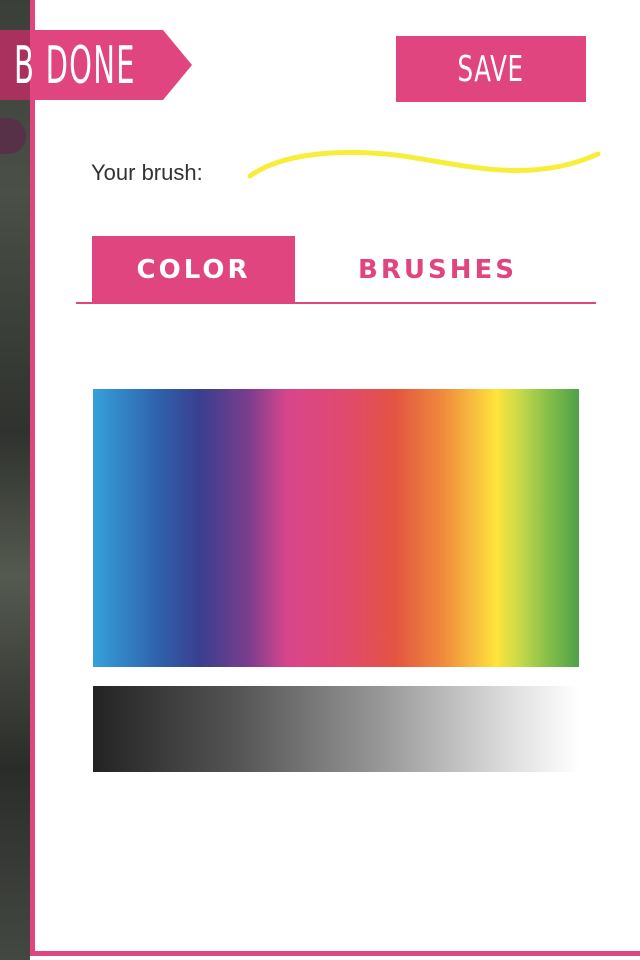 This screenshot has width=640, height=960. Describe the element at coordinates (336, 729) in the screenshot. I see `grayscale-picker` at that location.